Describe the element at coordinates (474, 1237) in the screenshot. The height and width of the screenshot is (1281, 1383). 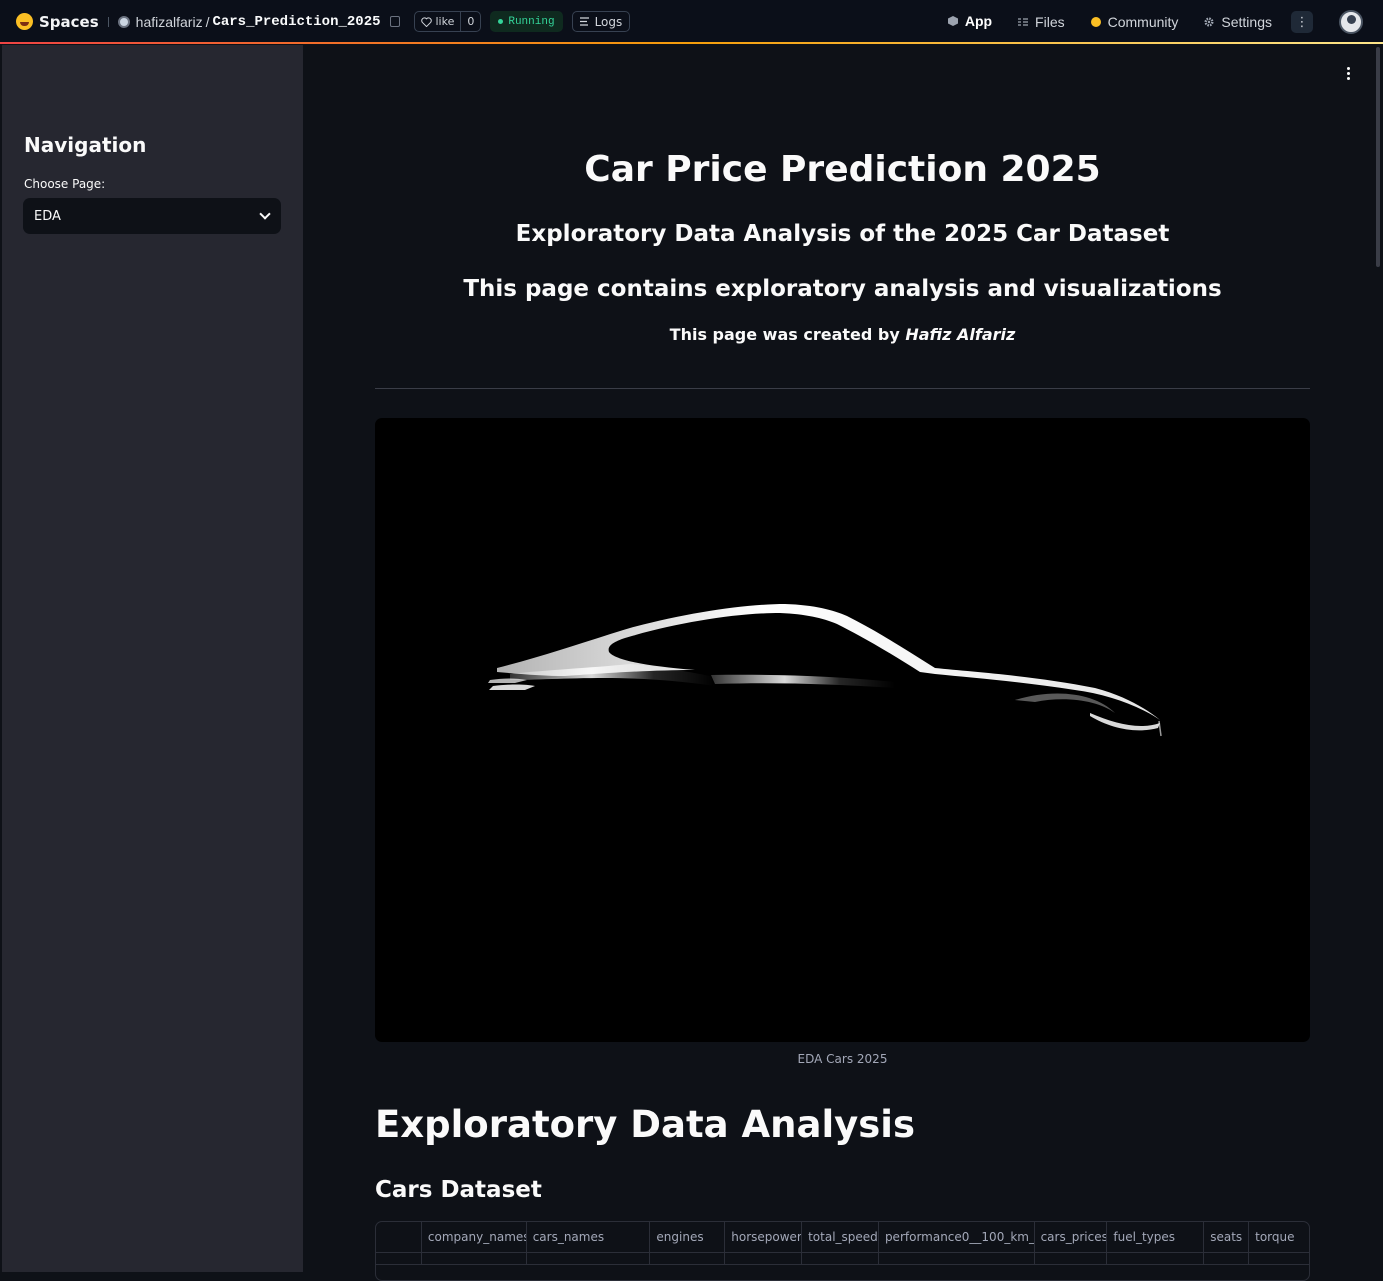
I see `column-header: company_names` at that location.